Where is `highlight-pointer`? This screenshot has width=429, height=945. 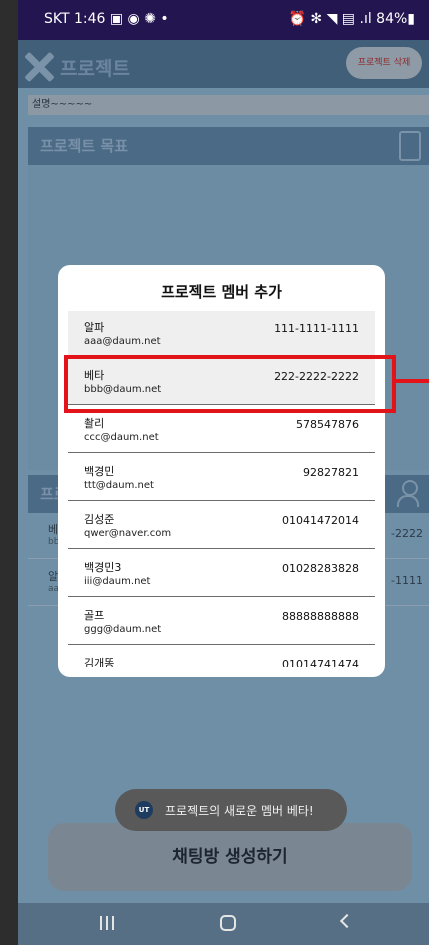
highlight-pointer is located at coordinates (412, 381).